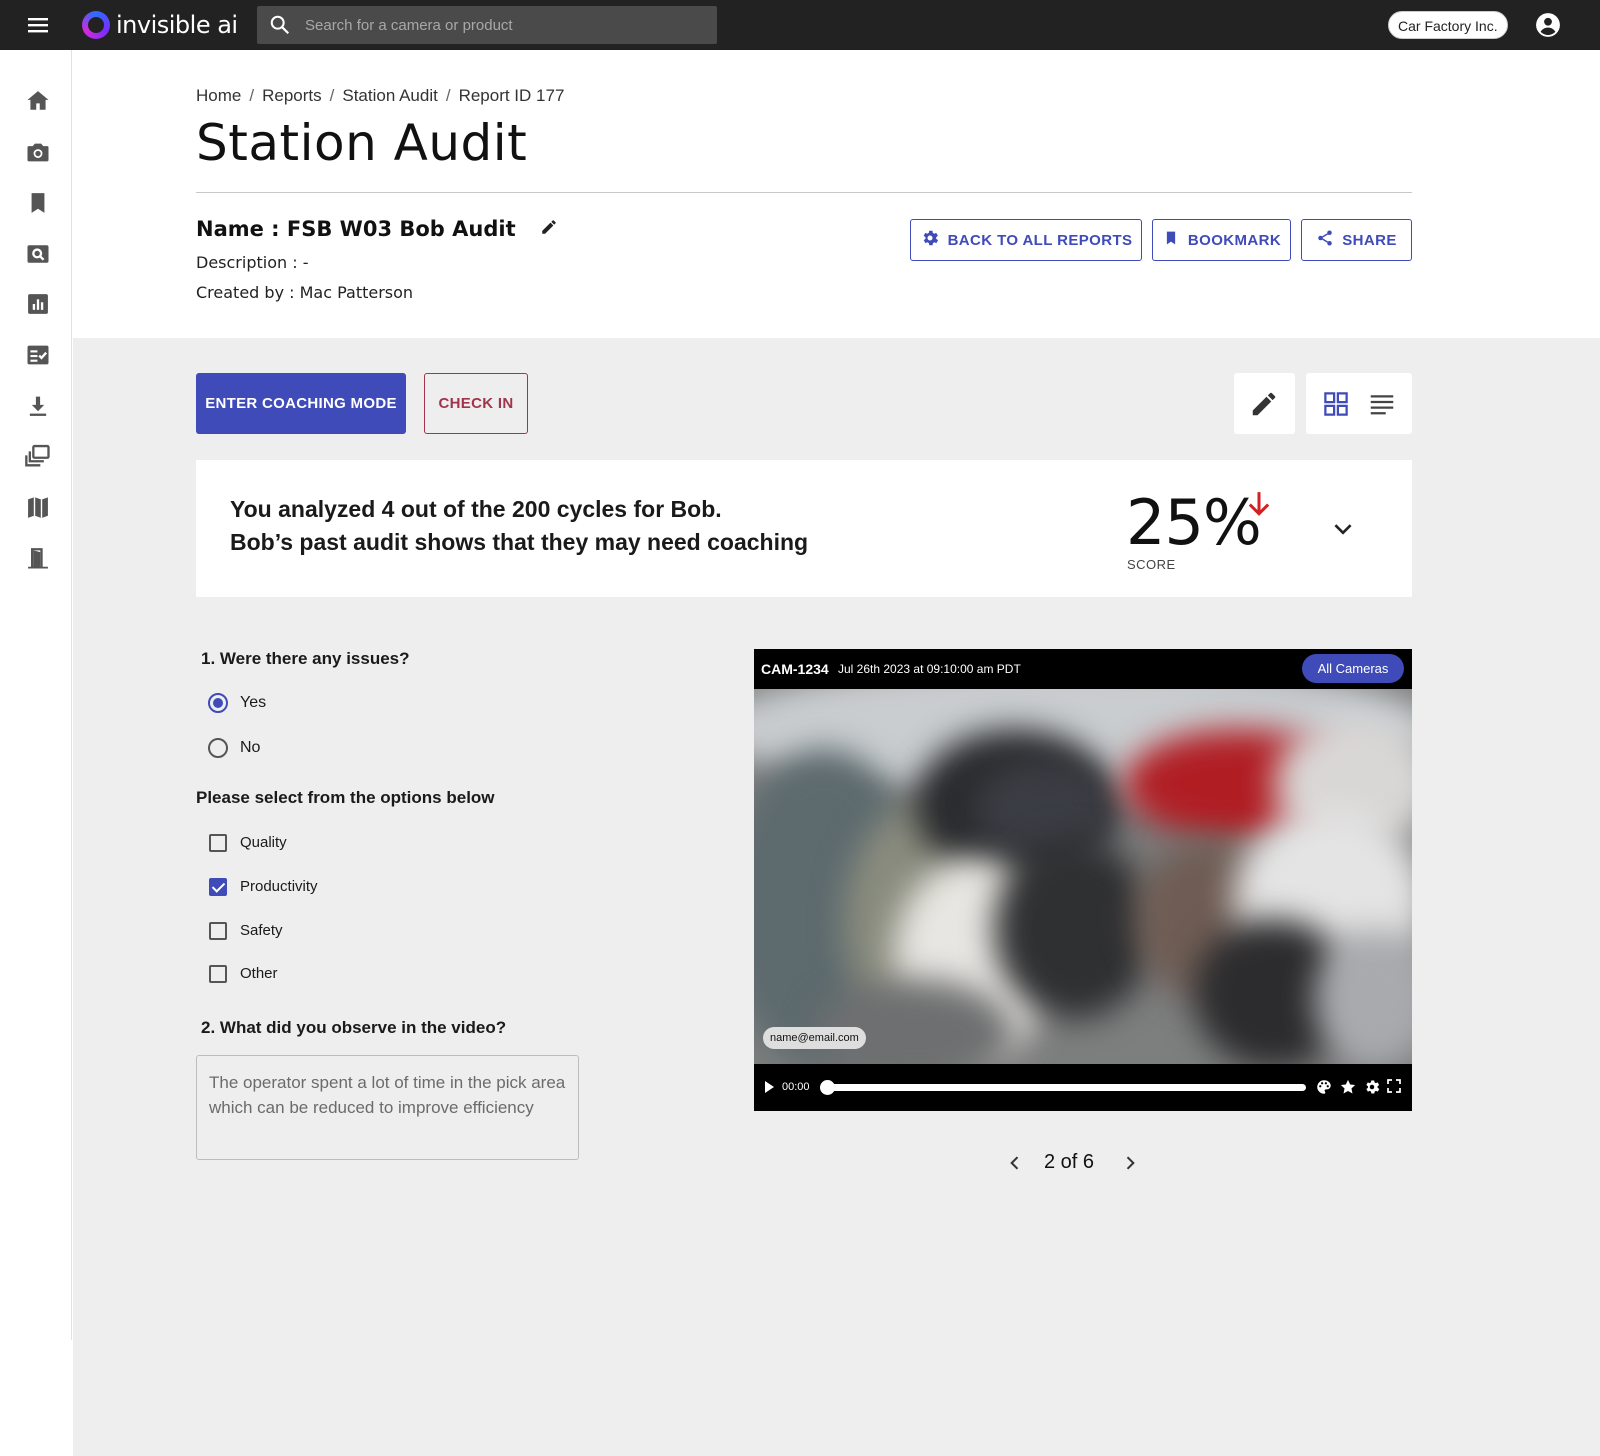  What do you see at coordinates (1382, 404) in the screenshot?
I see `list-view-icon` at bounding box center [1382, 404].